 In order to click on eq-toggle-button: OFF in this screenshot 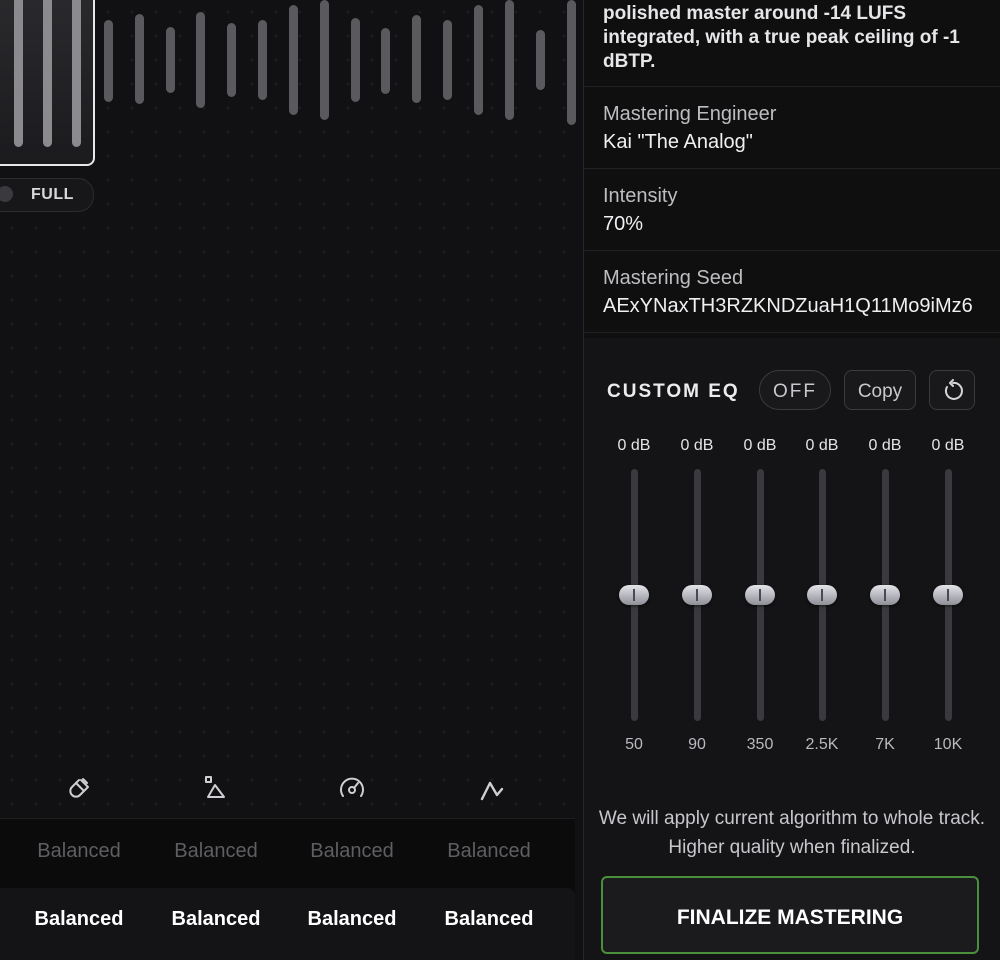, I will do `click(795, 390)`.